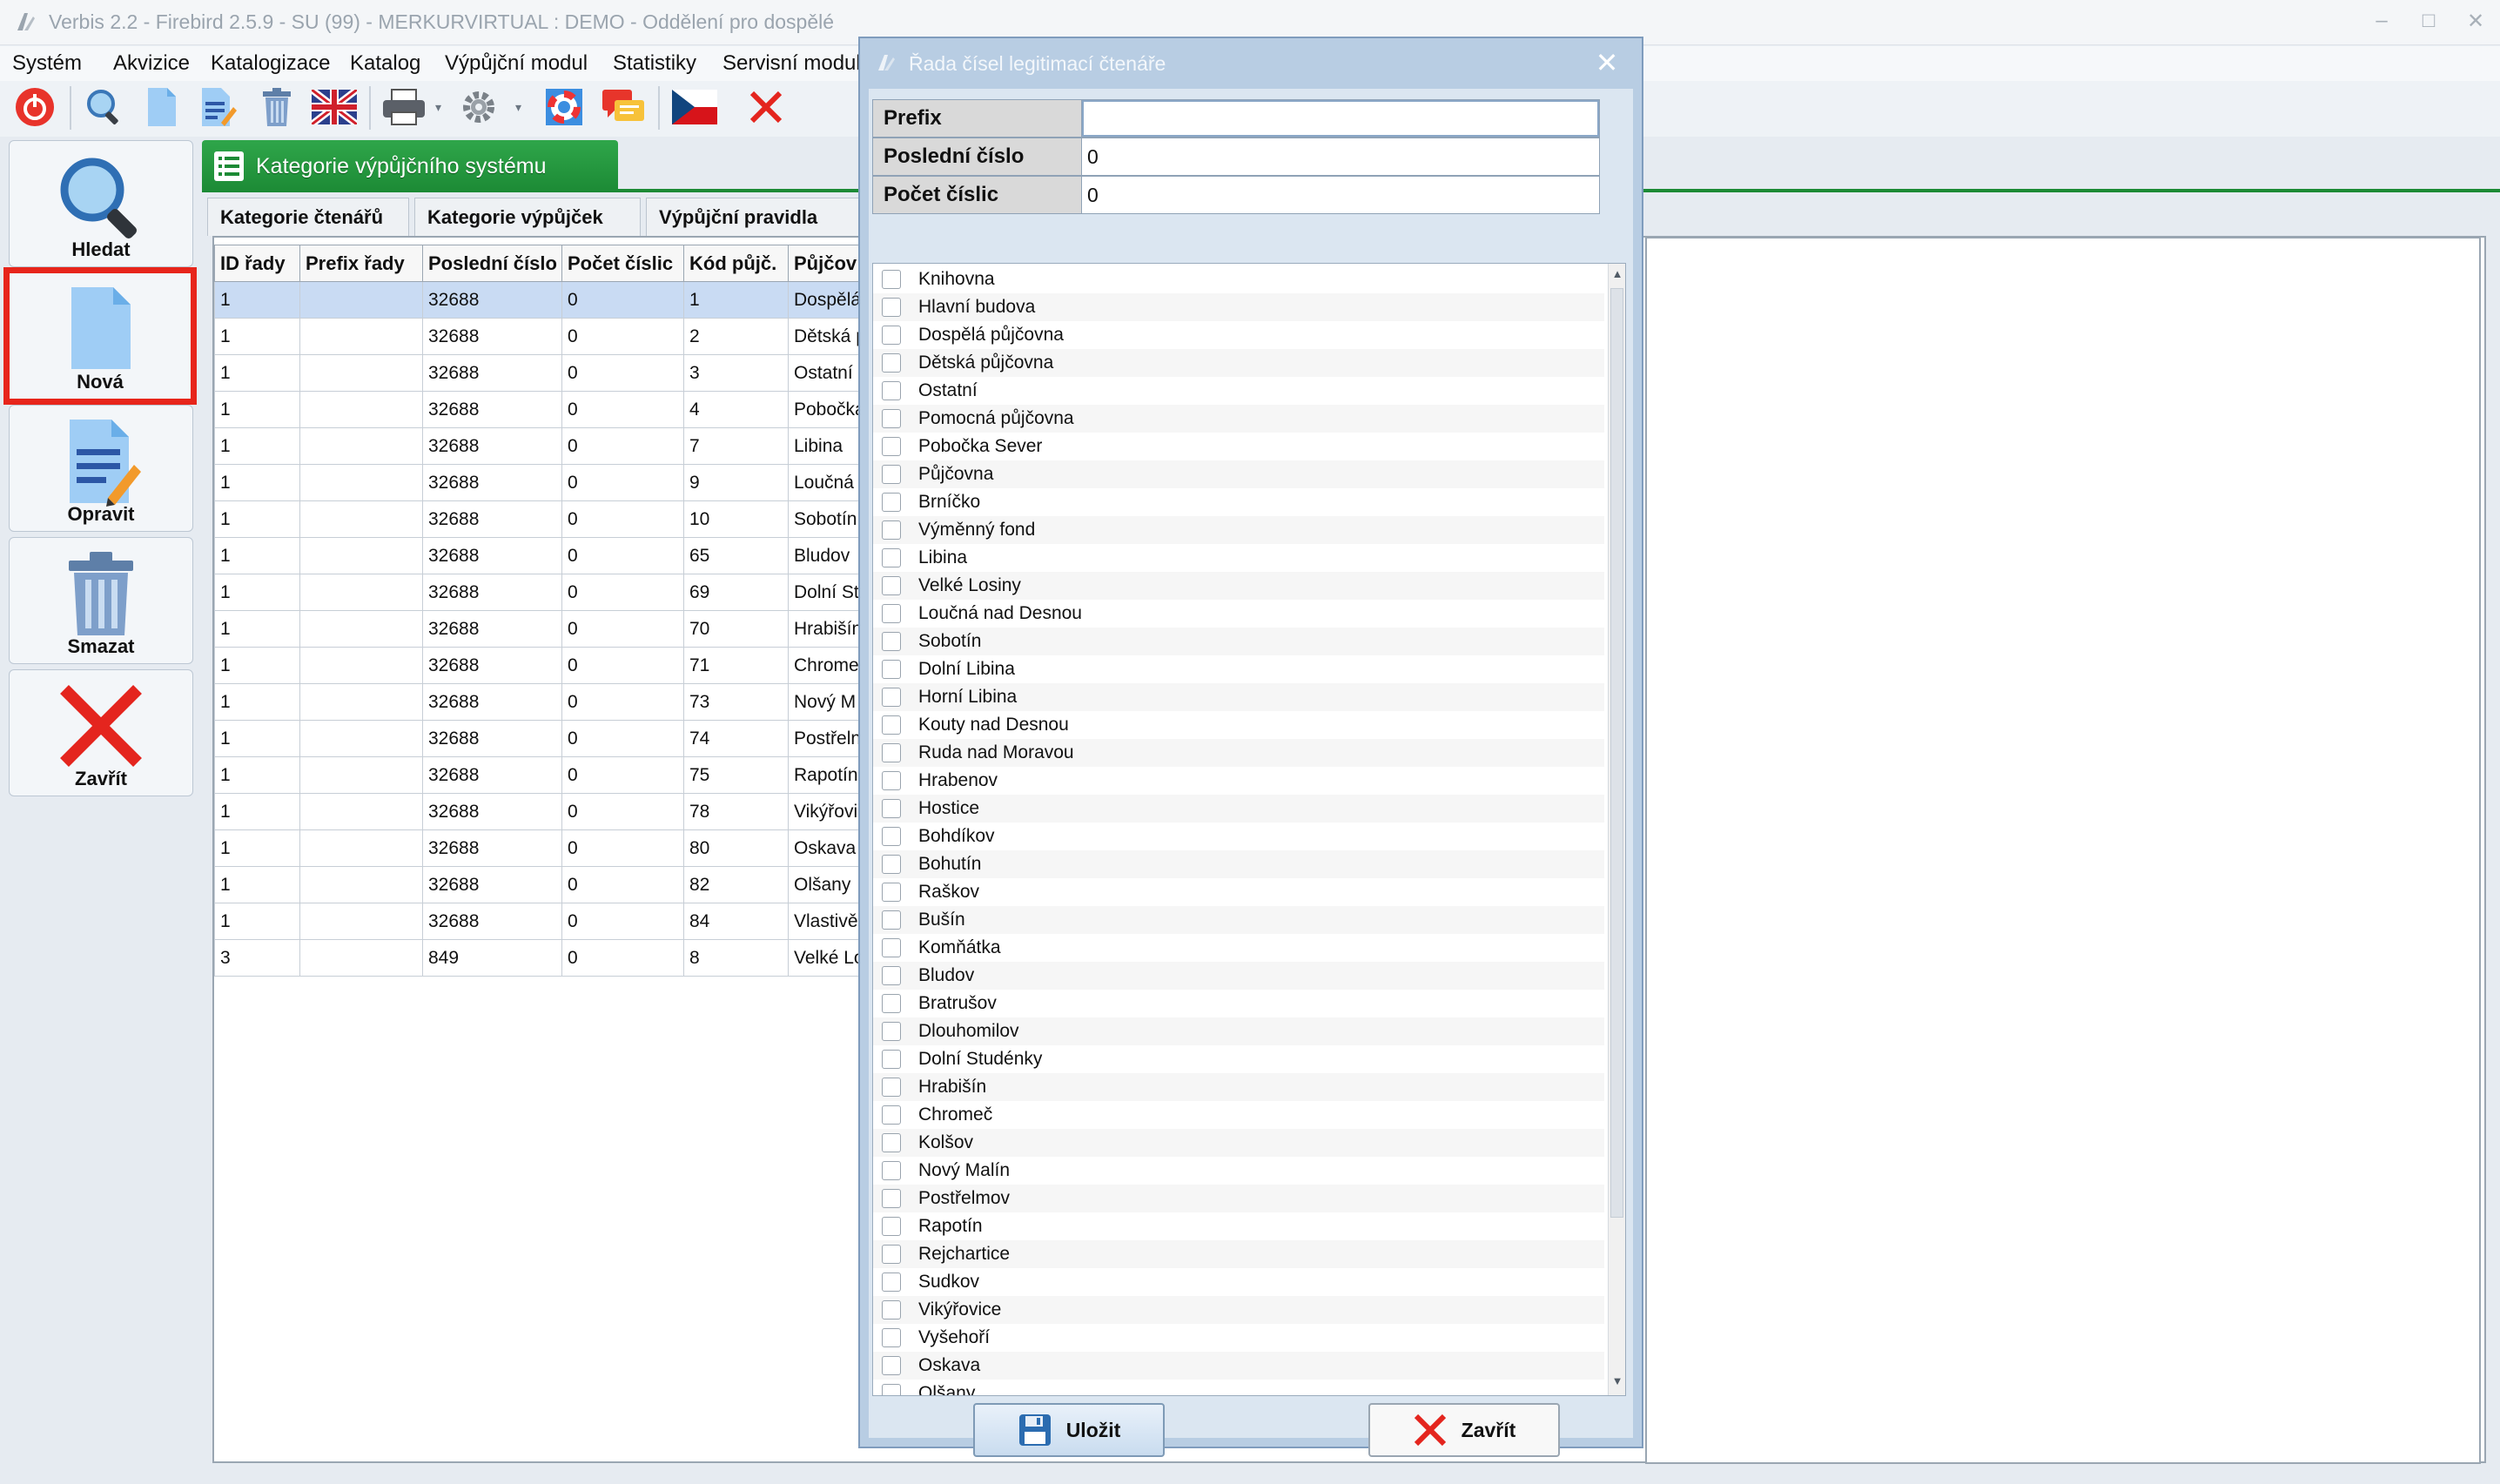  Describe the element at coordinates (1238, 474) in the screenshot. I see `branch-item: Půjčovna` at that location.